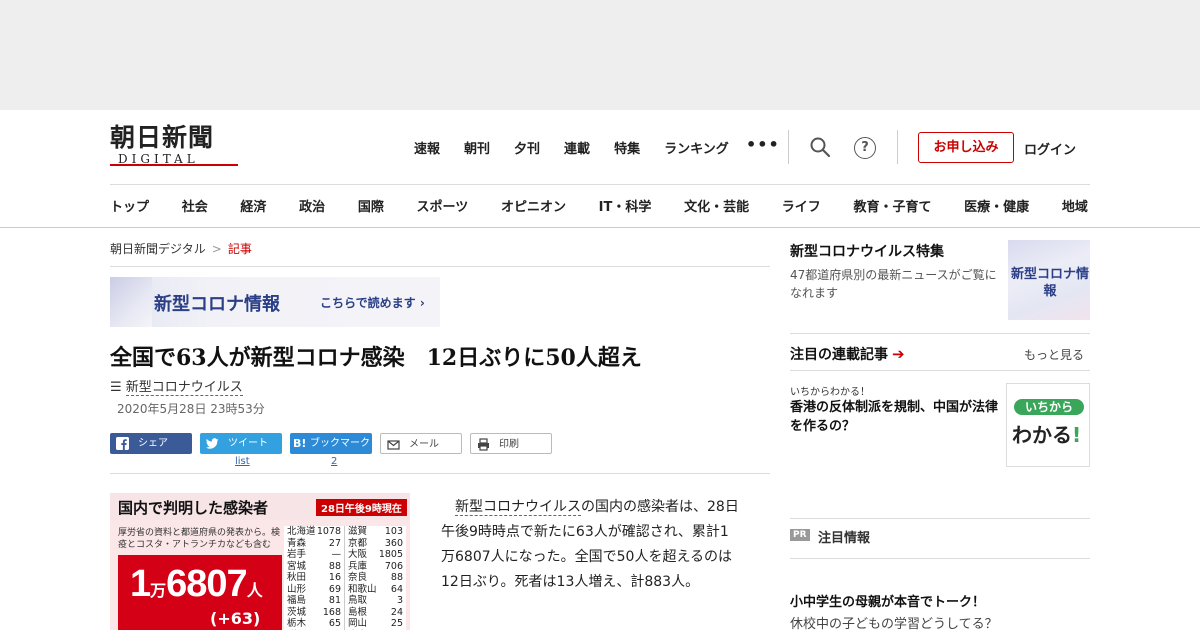 Image resolution: width=1200 pixels, height=630 pixels. I want to click on nav-rensai: 連載, so click(577, 147).